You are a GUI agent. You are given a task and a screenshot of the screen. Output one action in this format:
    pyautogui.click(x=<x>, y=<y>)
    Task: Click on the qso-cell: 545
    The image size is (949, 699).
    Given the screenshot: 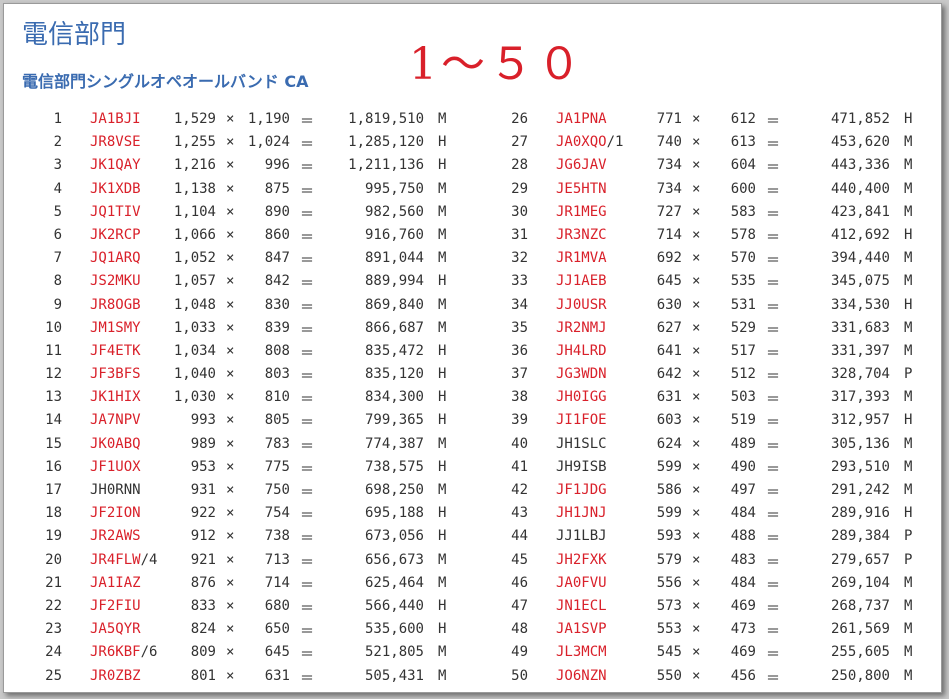 What is the action you would take?
    pyautogui.click(x=669, y=652)
    